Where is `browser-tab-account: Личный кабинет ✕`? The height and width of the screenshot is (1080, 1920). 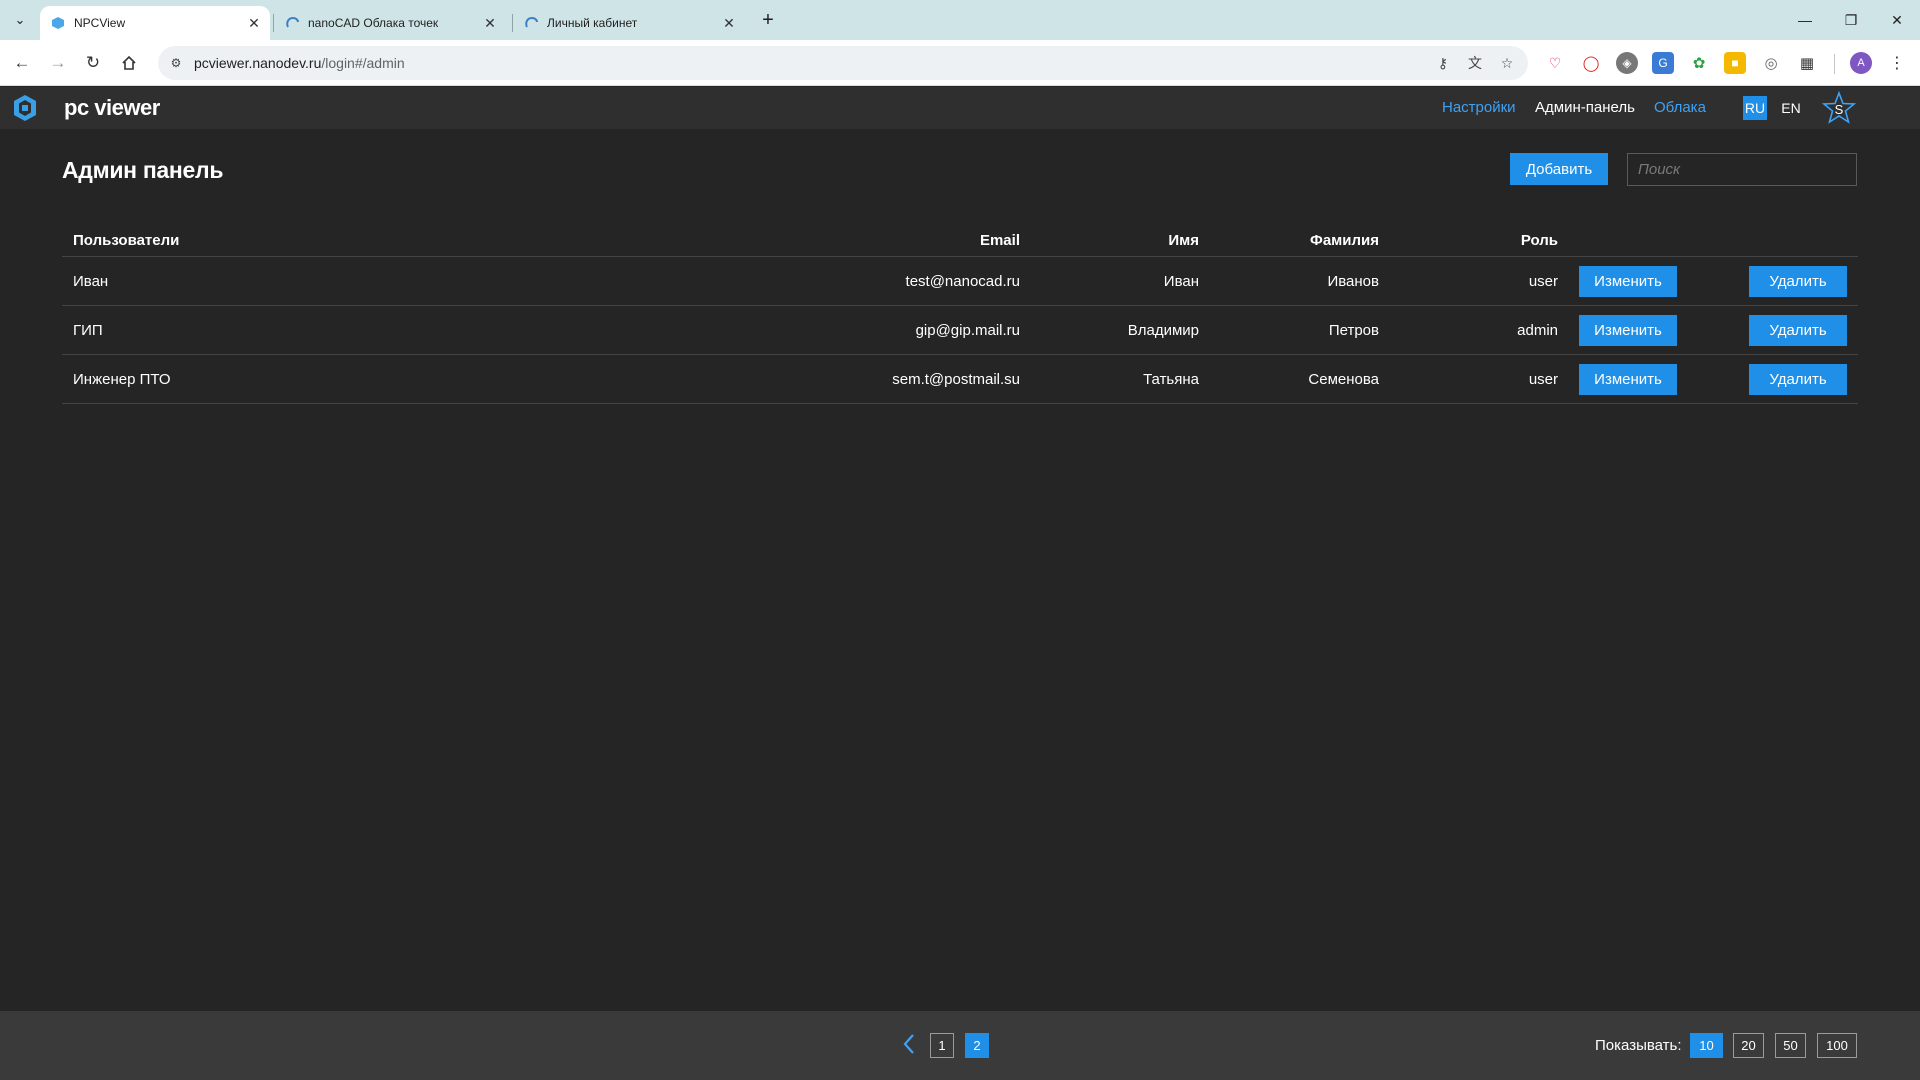
browser-tab-account: Личный кабинет ✕ is located at coordinates (629, 23).